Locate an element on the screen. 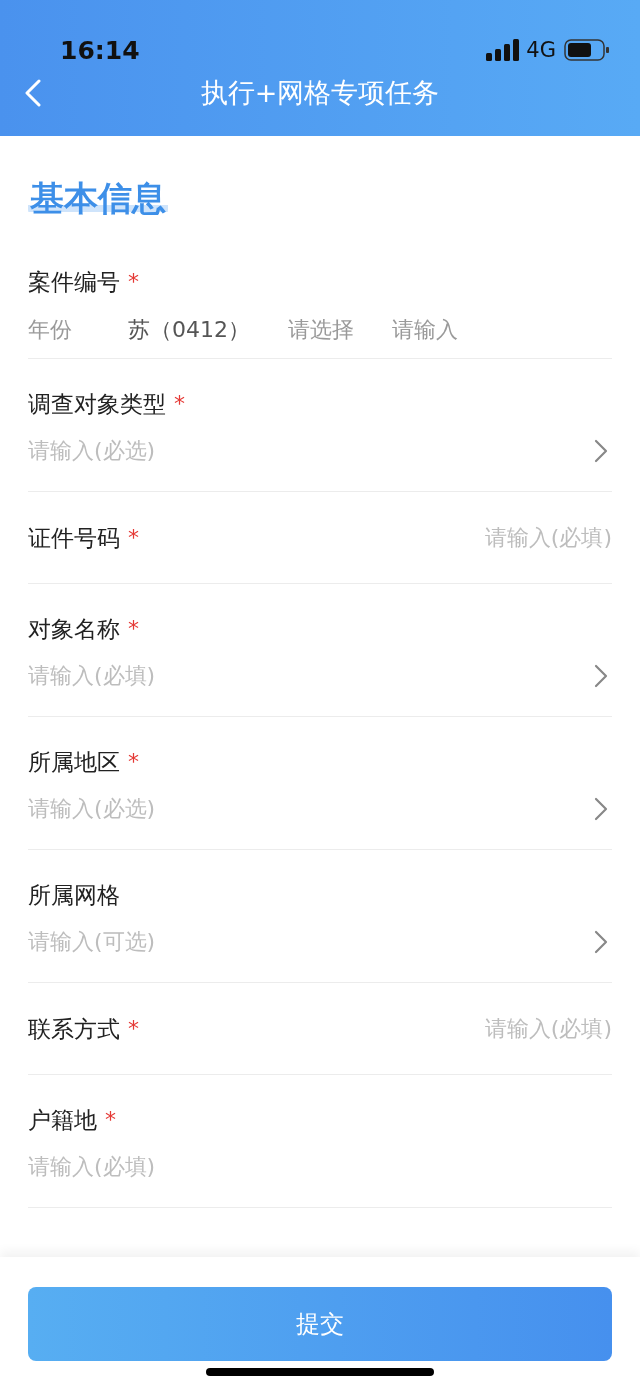  back-icon is located at coordinates (33, 93).